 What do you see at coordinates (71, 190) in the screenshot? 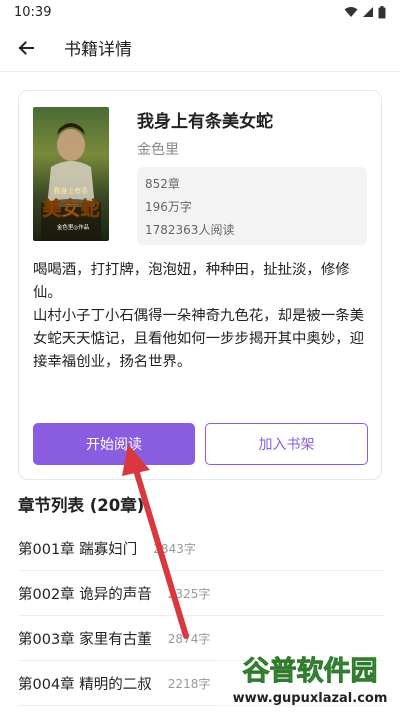
I see `cover-text-1: 我身上有条` at bounding box center [71, 190].